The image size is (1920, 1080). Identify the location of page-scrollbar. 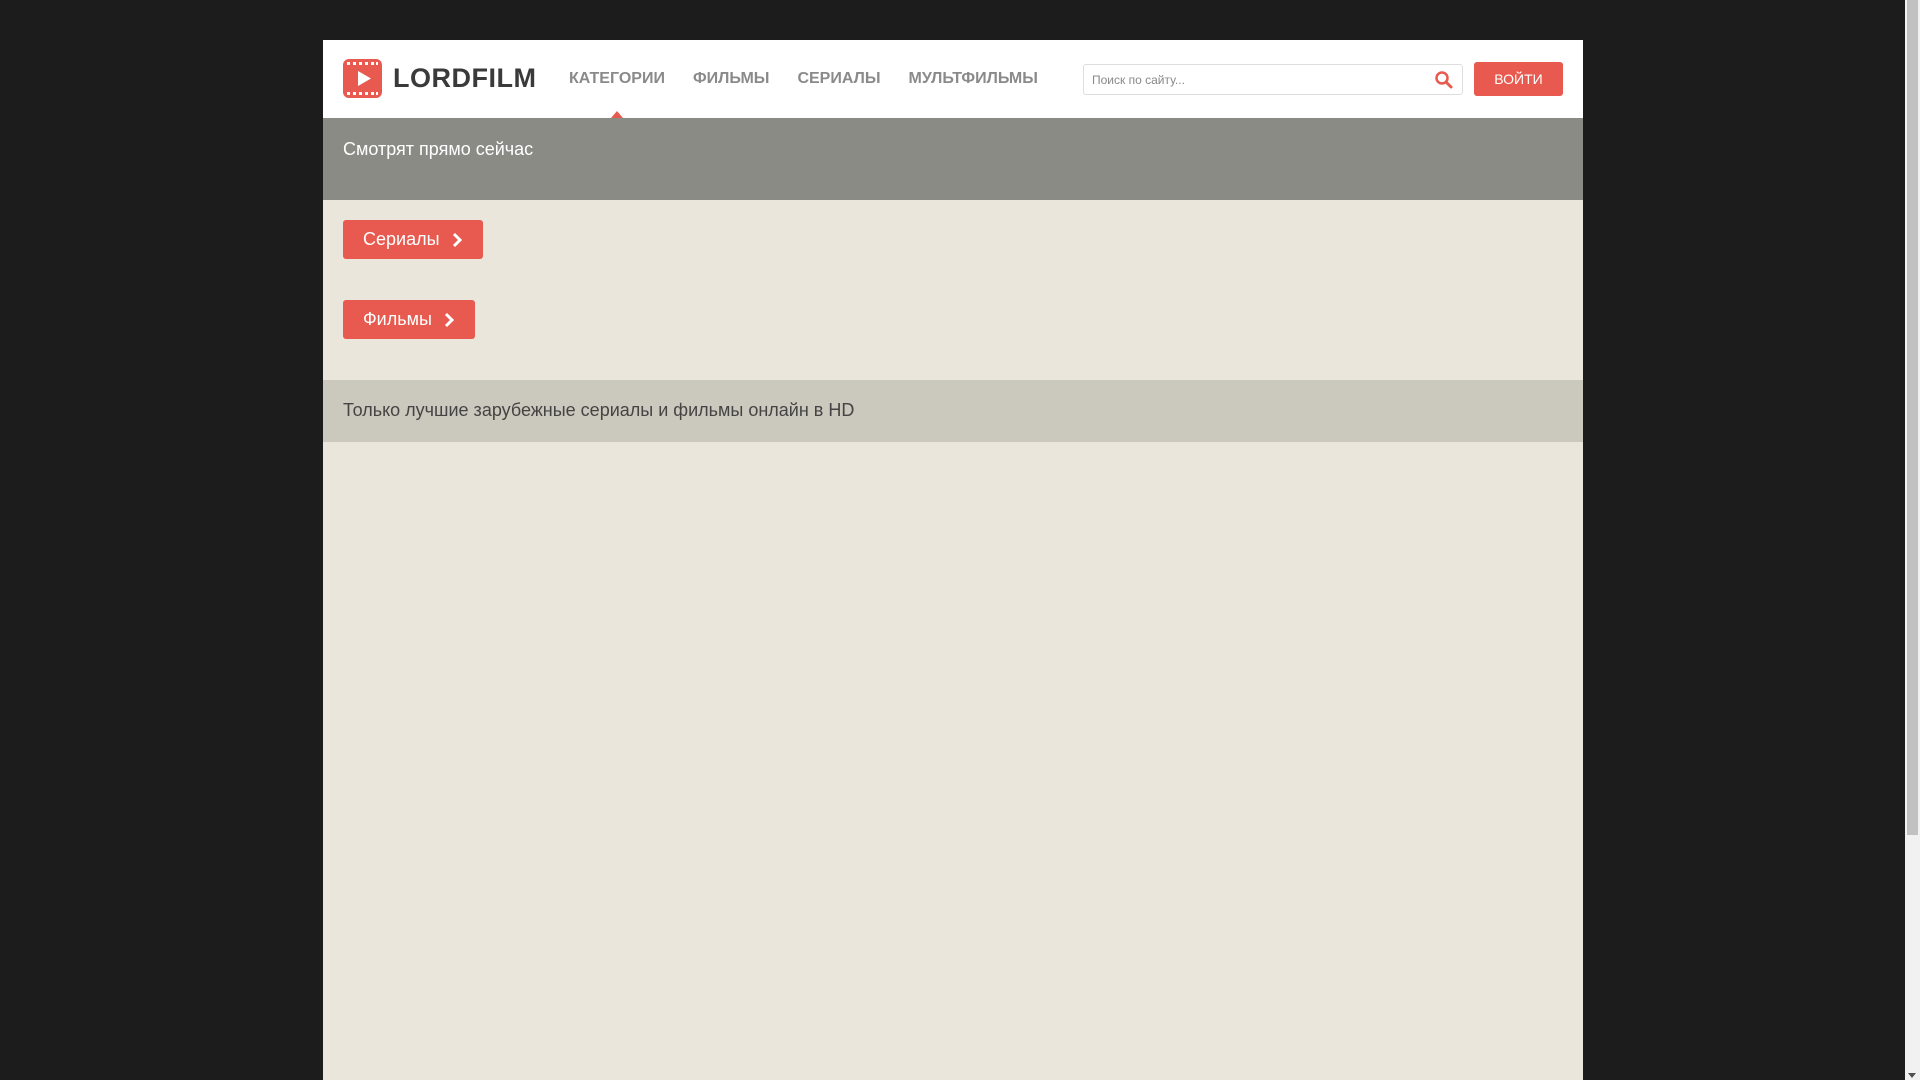
(1912, 540).